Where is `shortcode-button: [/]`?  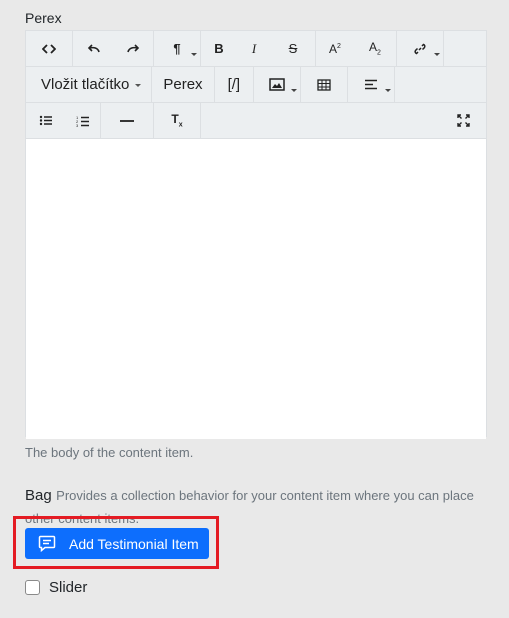 shortcode-button: [/] is located at coordinates (234, 84).